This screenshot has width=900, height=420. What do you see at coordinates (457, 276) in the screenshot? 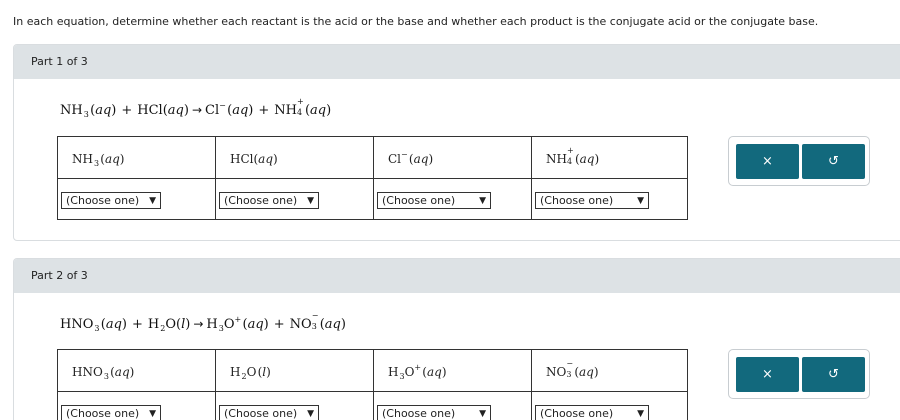
I see `part-2-header: Part 2 of 3` at bounding box center [457, 276].